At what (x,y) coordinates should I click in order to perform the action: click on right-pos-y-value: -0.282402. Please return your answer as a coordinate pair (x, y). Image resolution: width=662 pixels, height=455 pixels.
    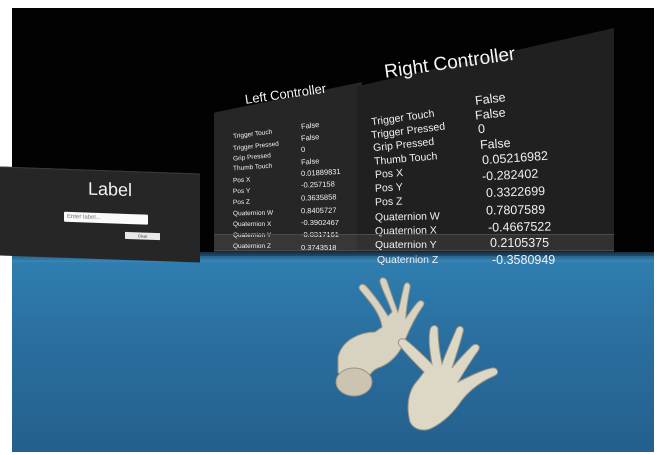
    Looking at the image, I should click on (510, 175).